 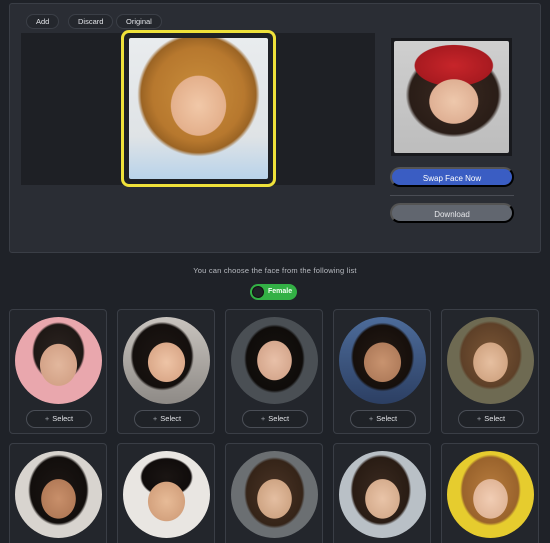 I want to click on download-button: Download, so click(x=452, y=213).